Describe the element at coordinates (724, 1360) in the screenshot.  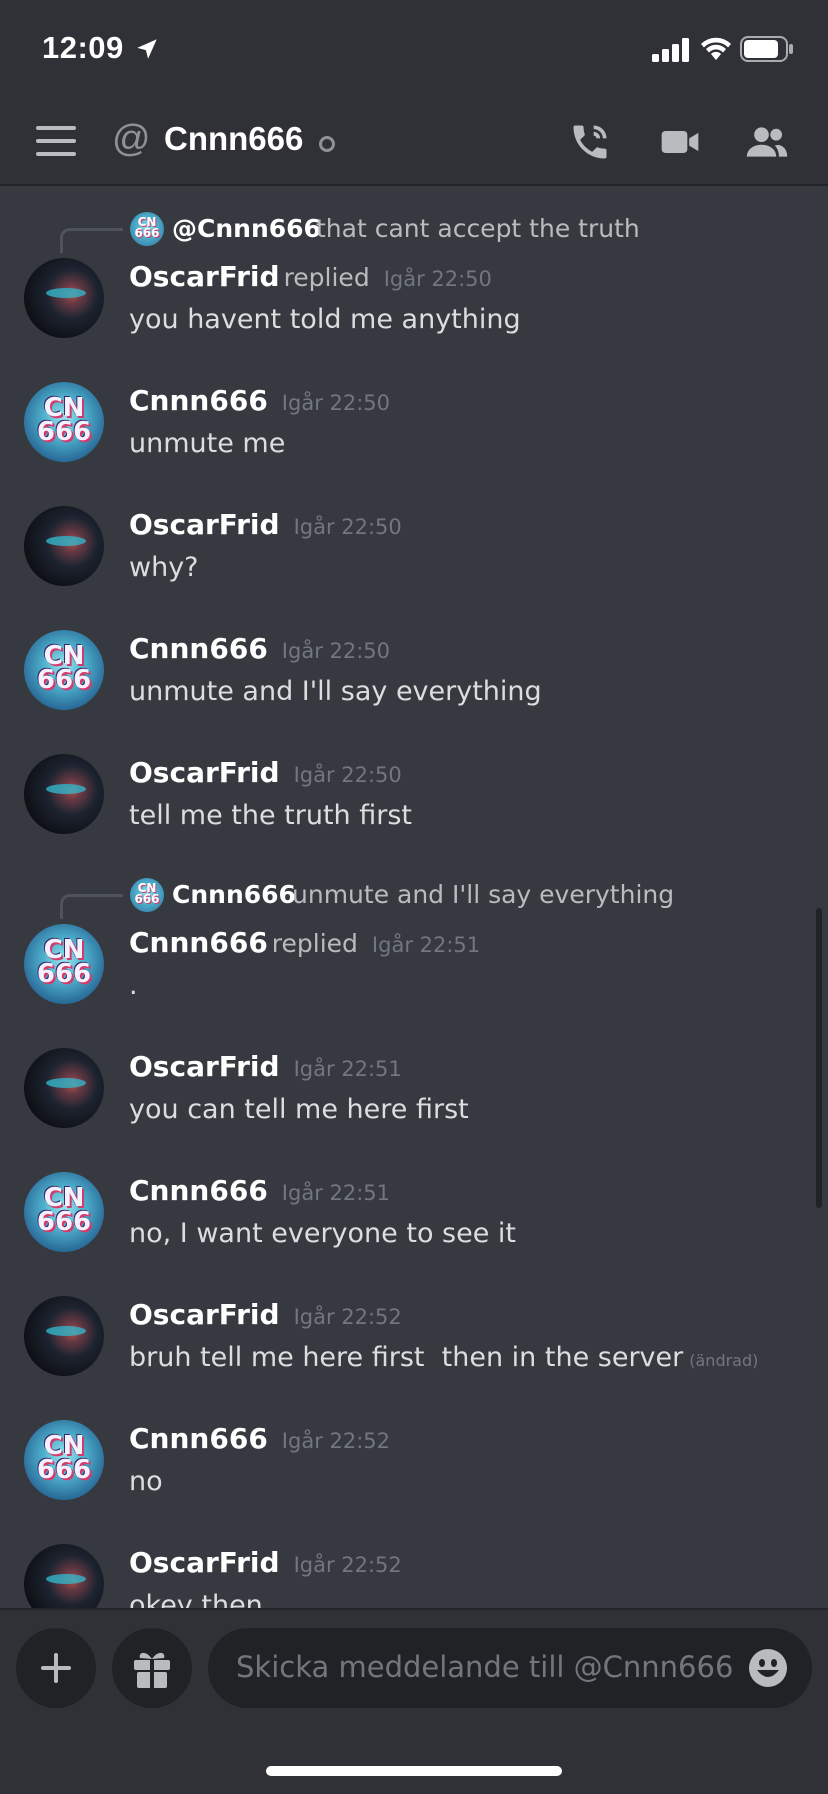
I see `edited-label: (ändrad)` at that location.